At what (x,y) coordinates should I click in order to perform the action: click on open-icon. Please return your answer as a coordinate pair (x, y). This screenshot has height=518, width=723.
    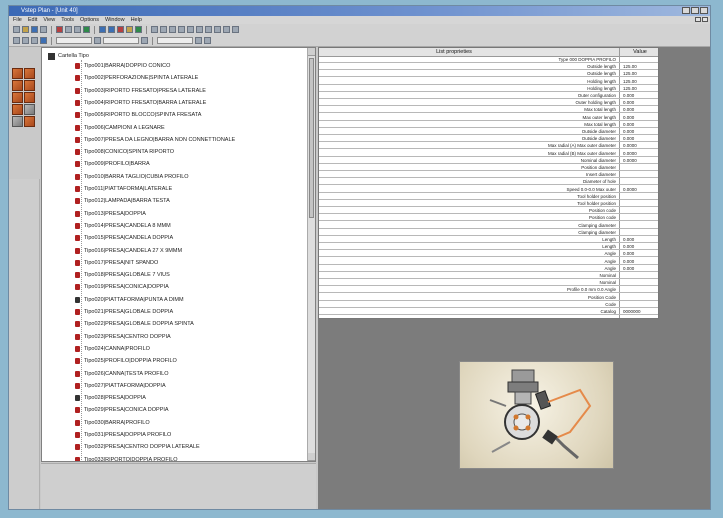
    Looking at the image, I should click on (25, 29).